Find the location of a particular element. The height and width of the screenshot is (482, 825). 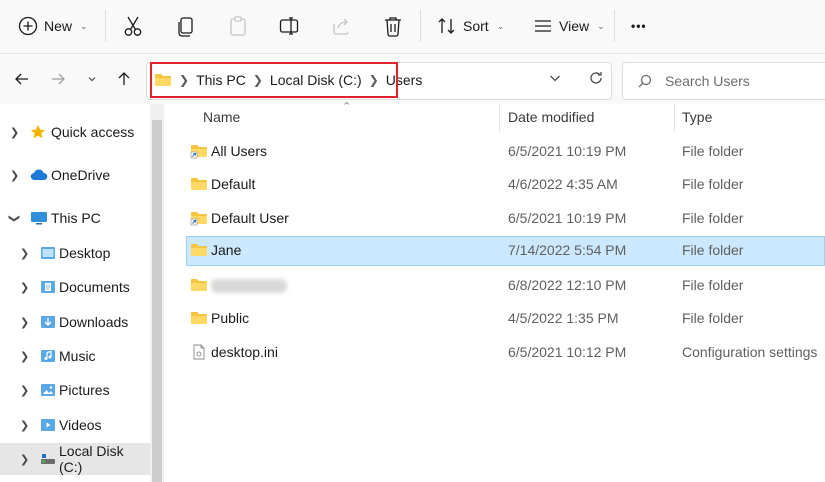

file-type: Configuration settings is located at coordinates (750, 352).